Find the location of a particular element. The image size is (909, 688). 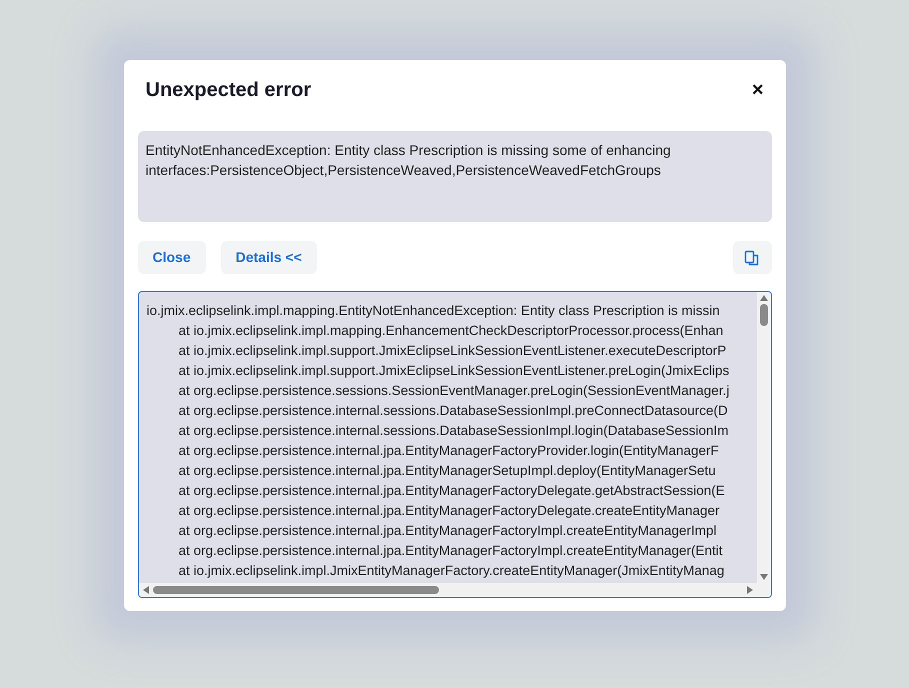

copy-button is located at coordinates (752, 257).